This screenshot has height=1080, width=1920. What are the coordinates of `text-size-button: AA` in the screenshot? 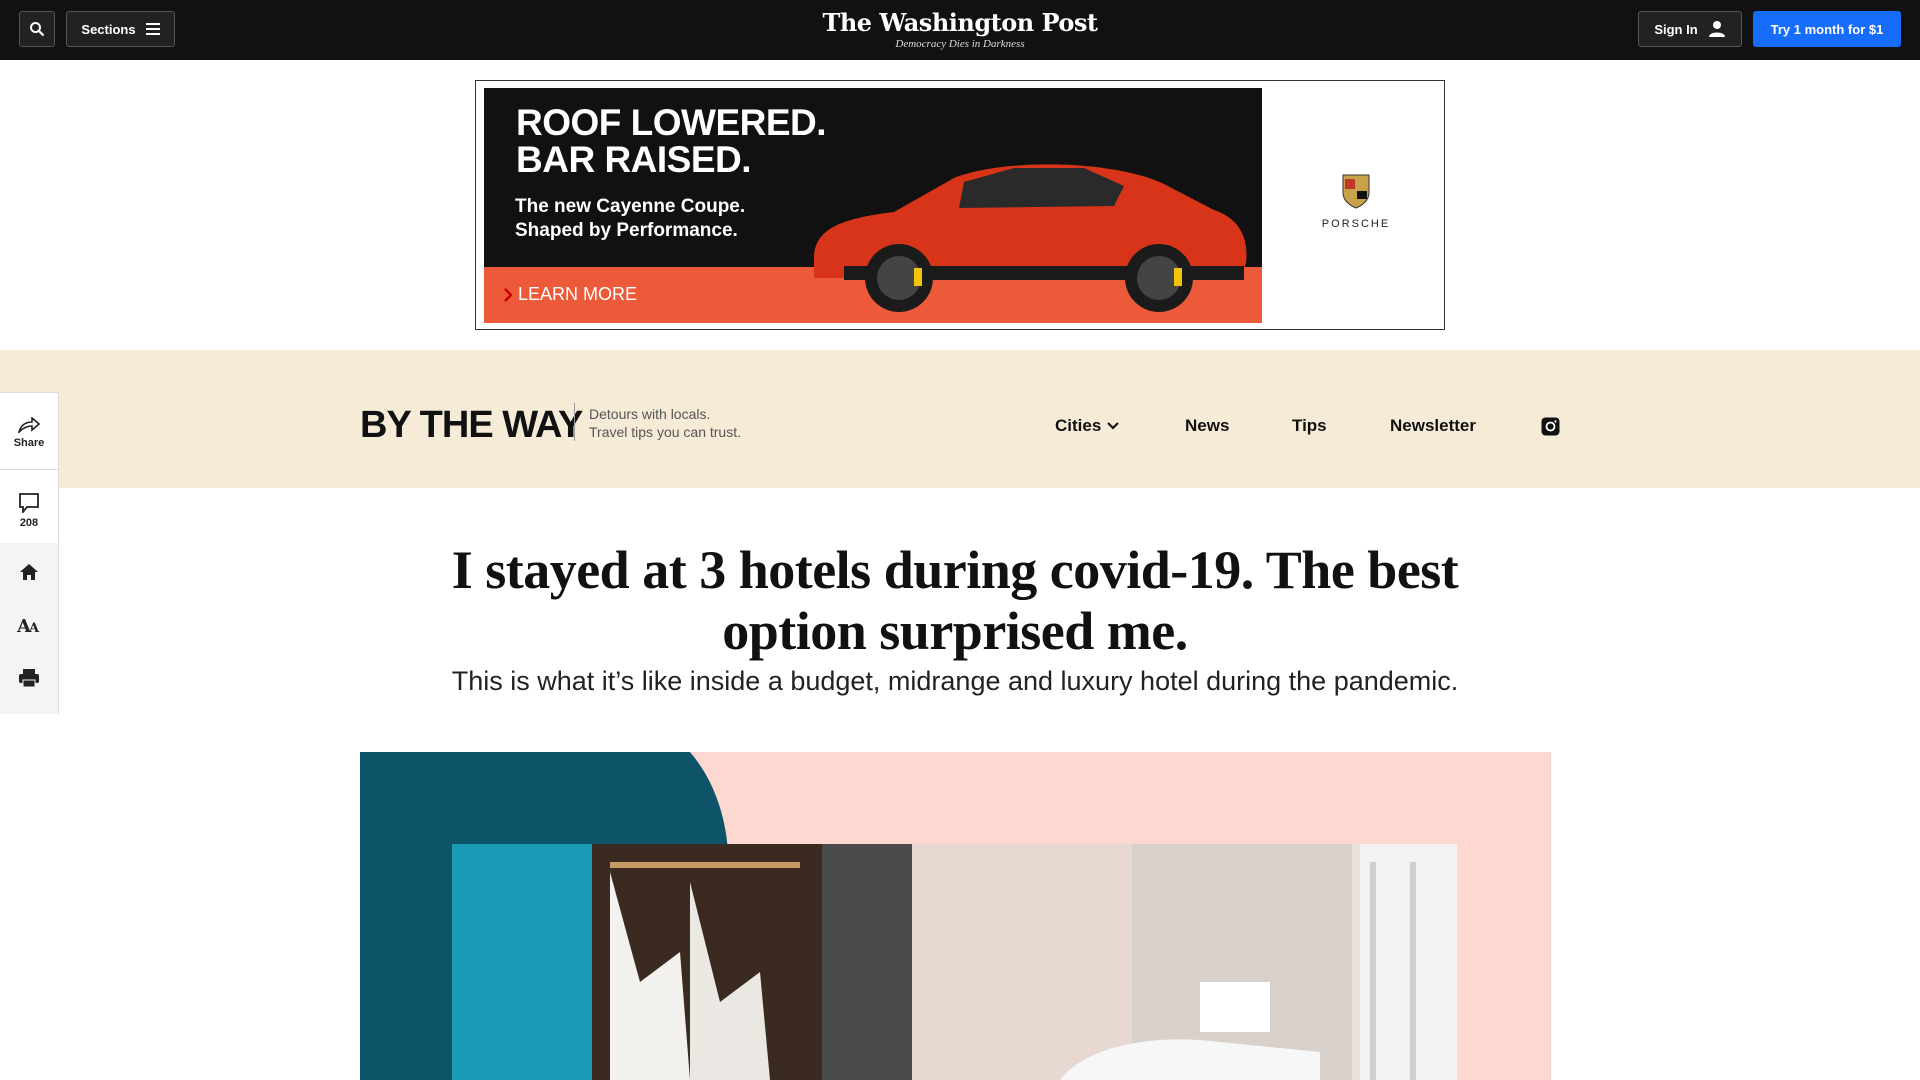 It's located at (29, 625).